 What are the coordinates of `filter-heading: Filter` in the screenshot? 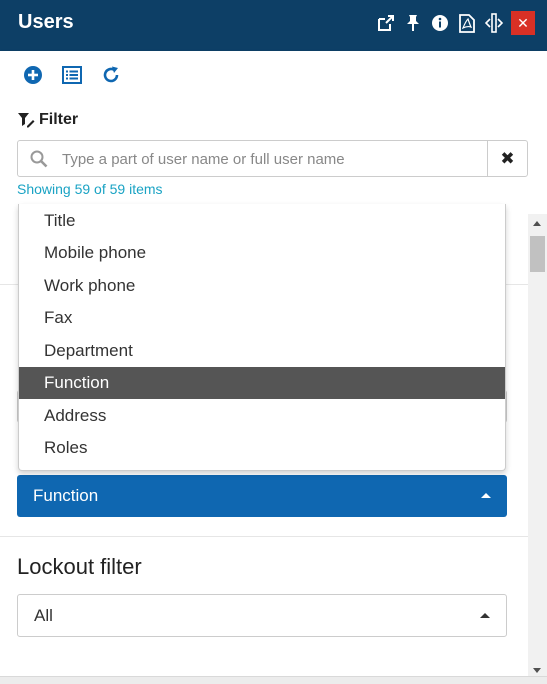 It's located at (47, 120).